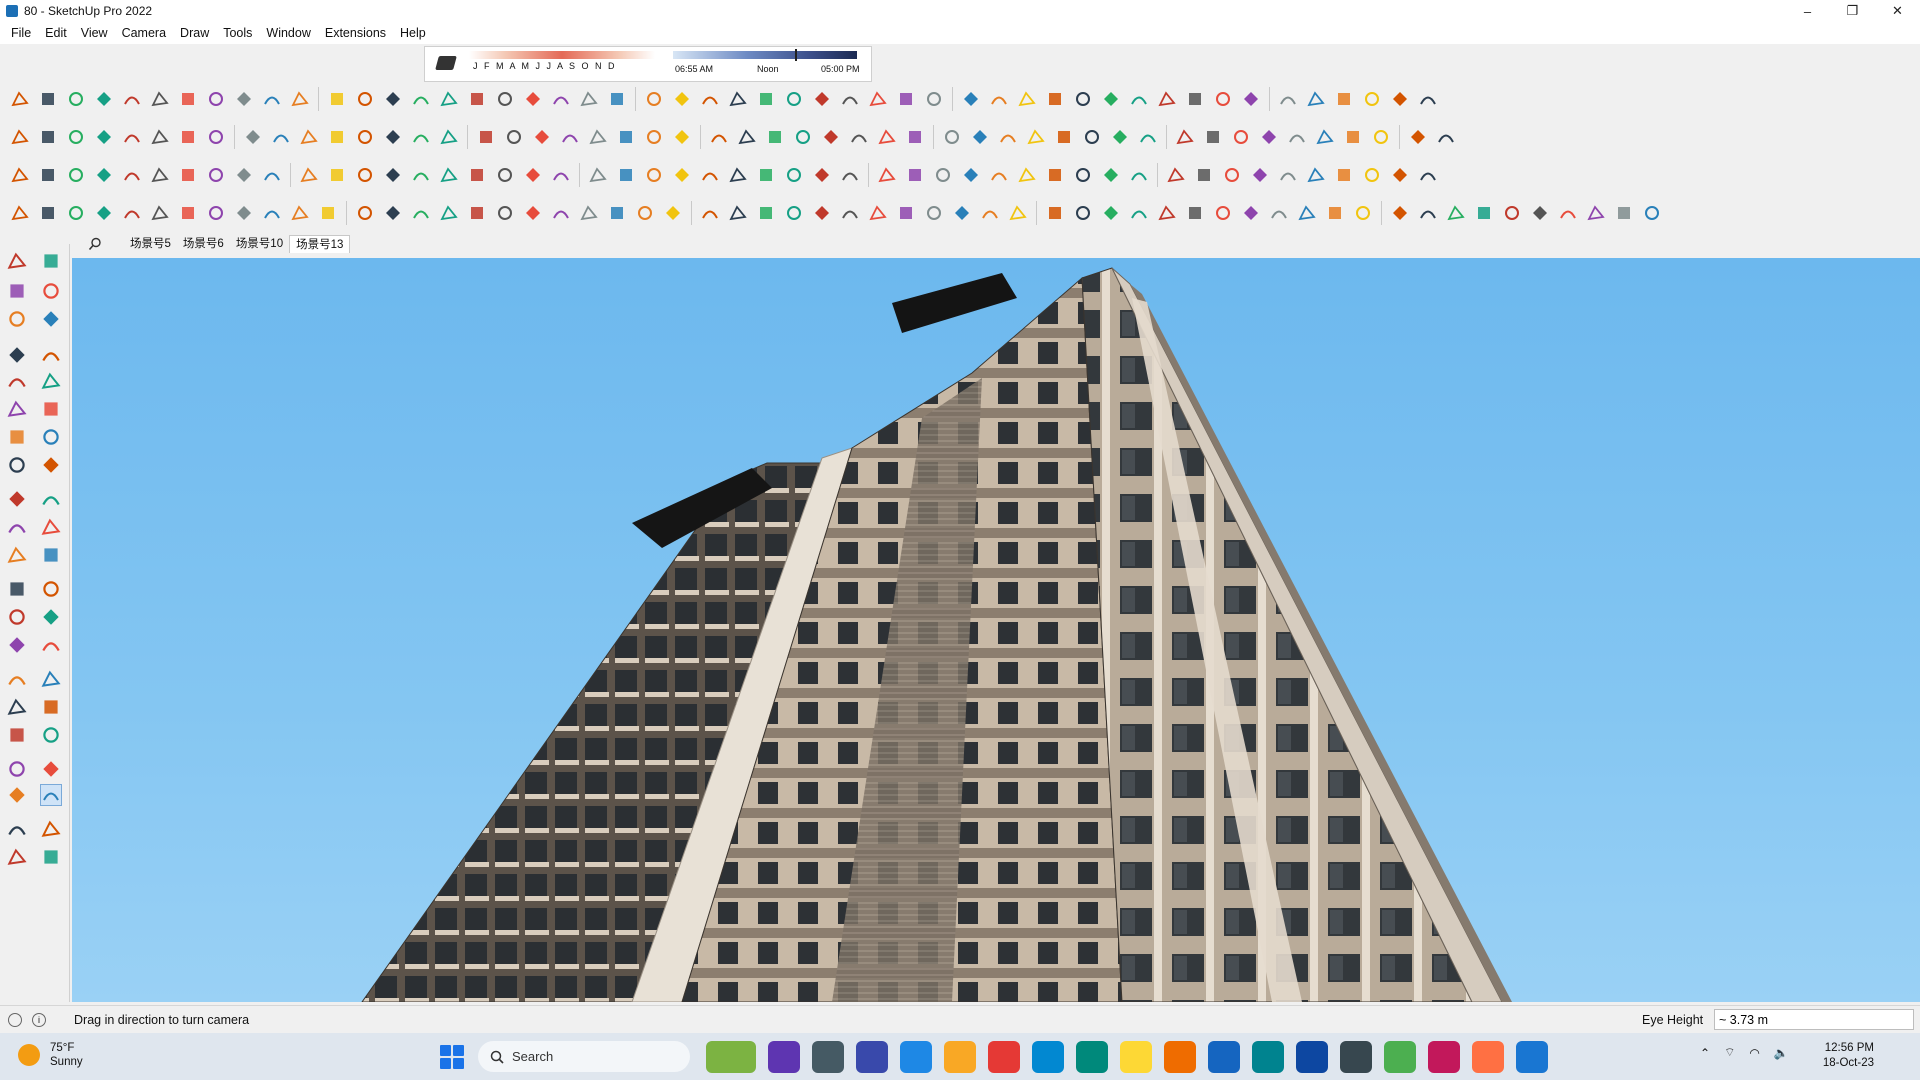 The width and height of the screenshot is (1920, 1080). What do you see at coordinates (1729, 1052) in the screenshot?
I see `network-icon: ⌔` at bounding box center [1729, 1052].